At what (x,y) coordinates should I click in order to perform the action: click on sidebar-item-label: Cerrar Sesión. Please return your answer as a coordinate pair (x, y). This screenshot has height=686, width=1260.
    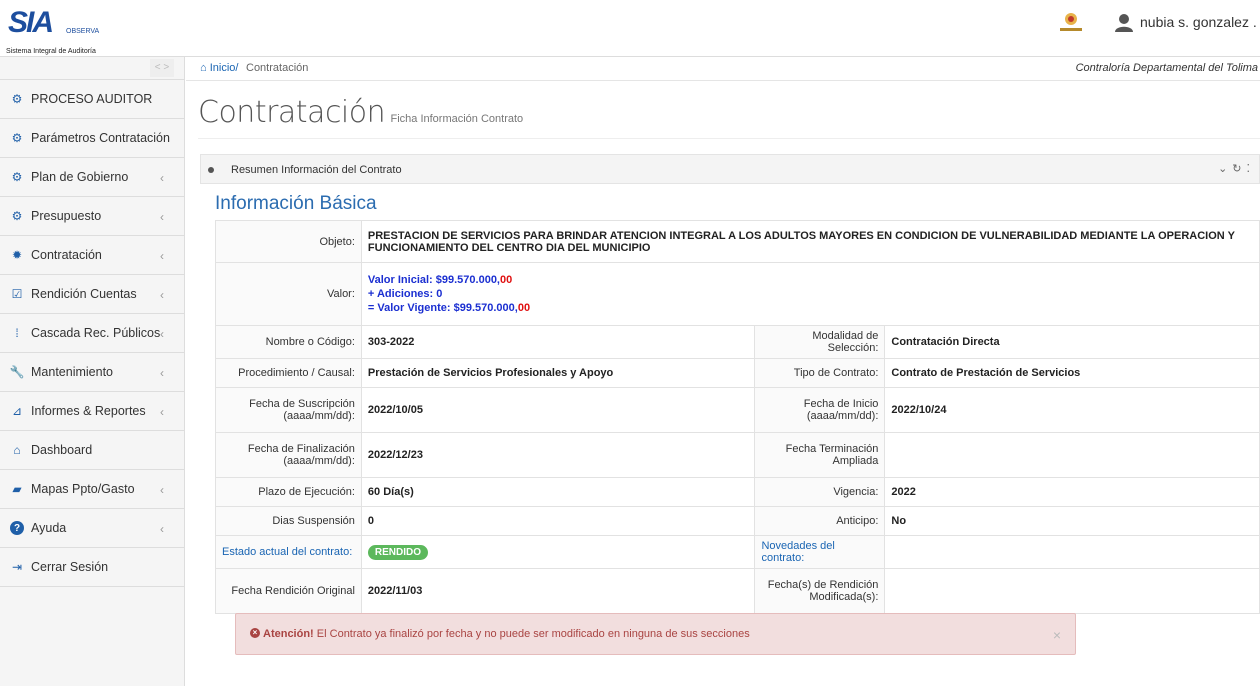
    Looking at the image, I should click on (70, 567).